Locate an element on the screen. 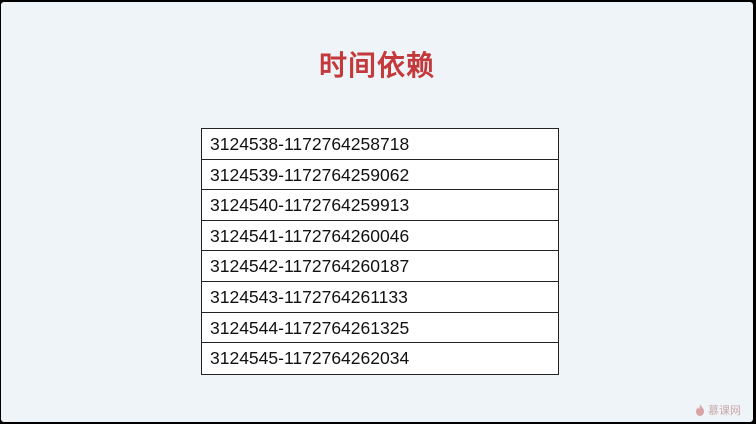 This screenshot has width=756, height=424. list-item: 3124545-1172764262034 is located at coordinates (310, 358).